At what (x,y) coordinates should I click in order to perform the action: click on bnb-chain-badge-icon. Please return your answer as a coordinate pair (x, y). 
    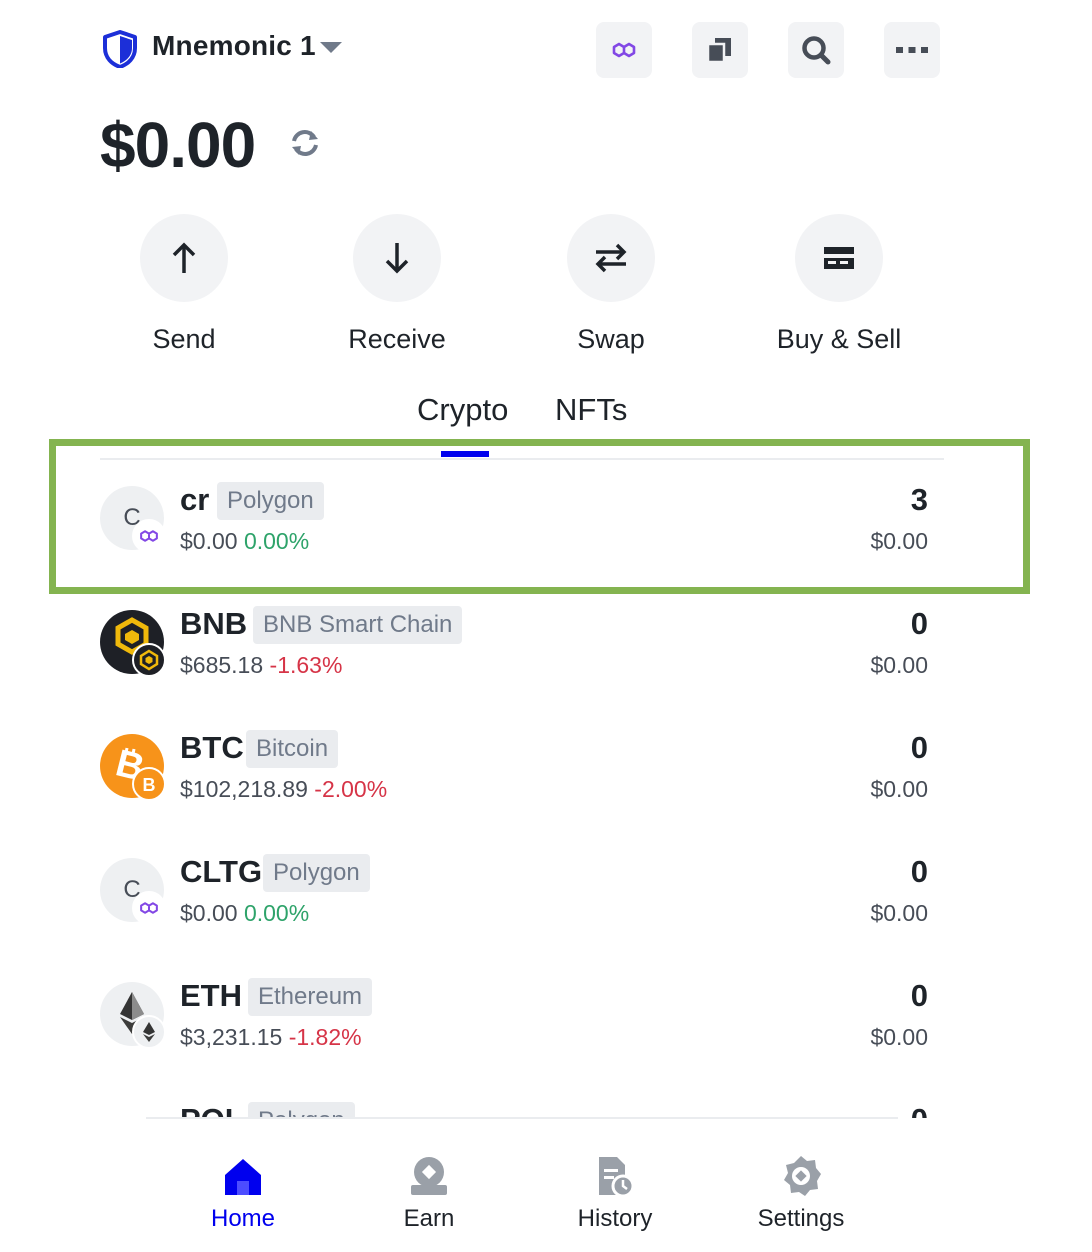
    Looking at the image, I should click on (149, 660).